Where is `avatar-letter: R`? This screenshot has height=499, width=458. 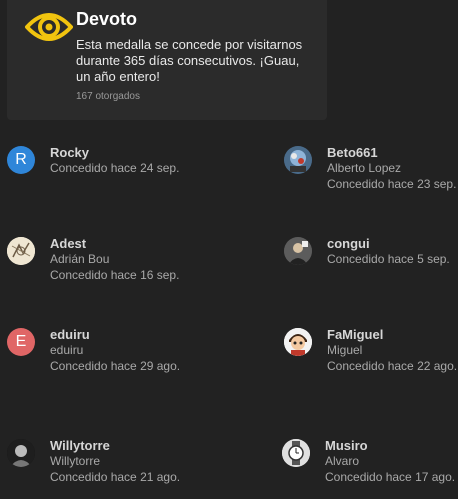 avatar-letter: R is located at coordinates (21, 159).